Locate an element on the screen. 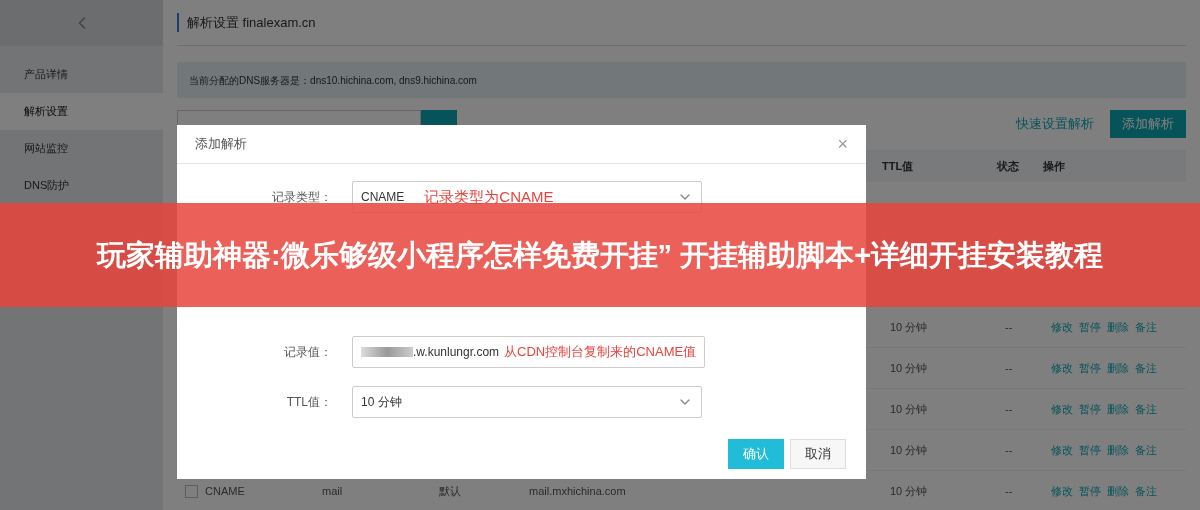  table-cell: CNAME is located at coordinates (225, 490).